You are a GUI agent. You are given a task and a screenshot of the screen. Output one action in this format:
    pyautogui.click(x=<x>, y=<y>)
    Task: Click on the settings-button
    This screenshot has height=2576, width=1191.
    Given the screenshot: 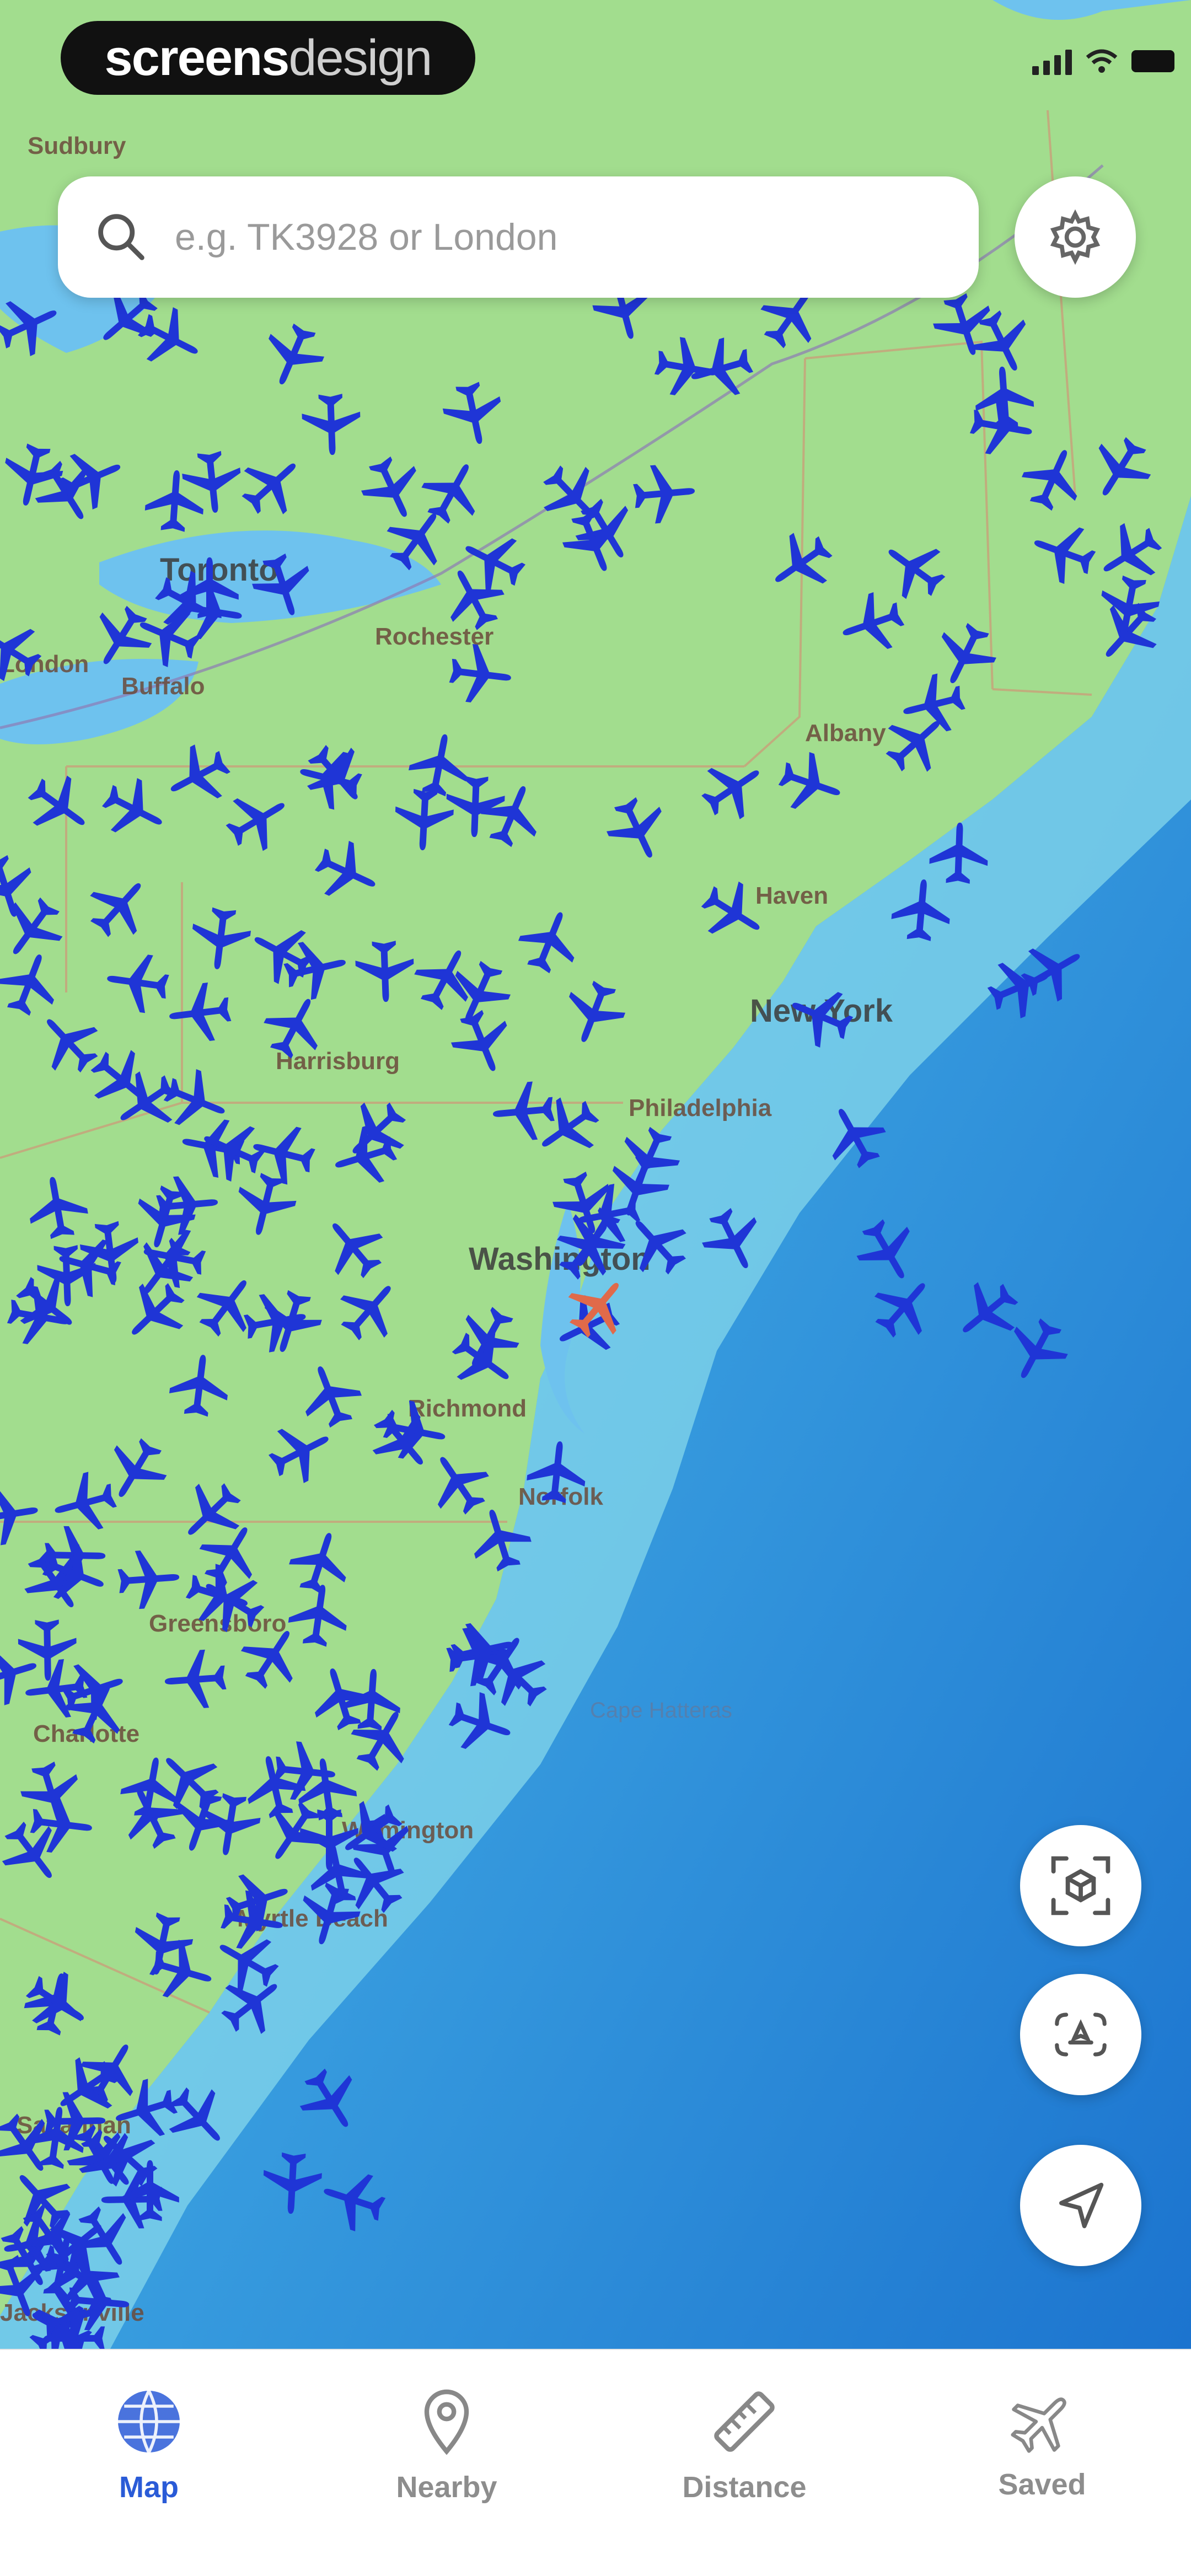 What is the action you would take?
    pyautogui.click(x=1075, y=237)
    